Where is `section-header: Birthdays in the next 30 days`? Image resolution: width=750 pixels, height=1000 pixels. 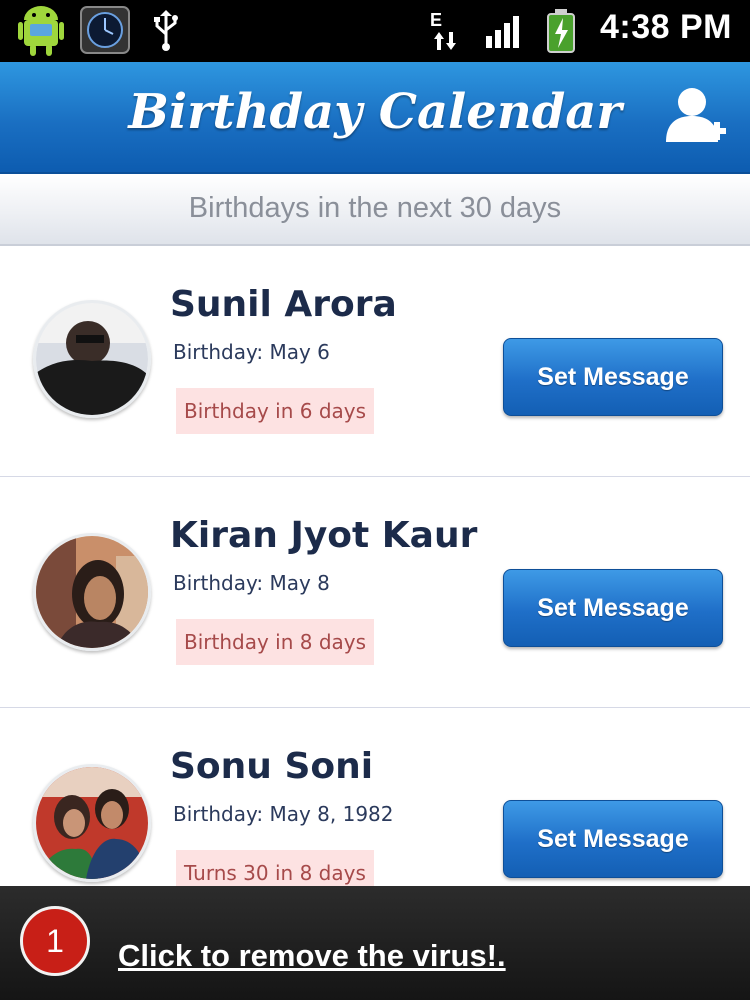 section-header: Birthdays in the next 30 days is located at coordinates (375, 210).